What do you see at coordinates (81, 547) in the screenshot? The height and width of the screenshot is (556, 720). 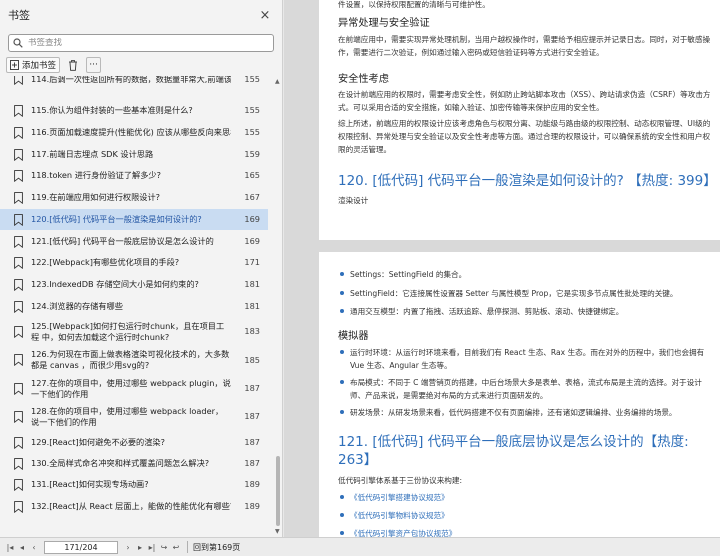 I see `page-number-input: 171/204` at bounding box center [81, 547].